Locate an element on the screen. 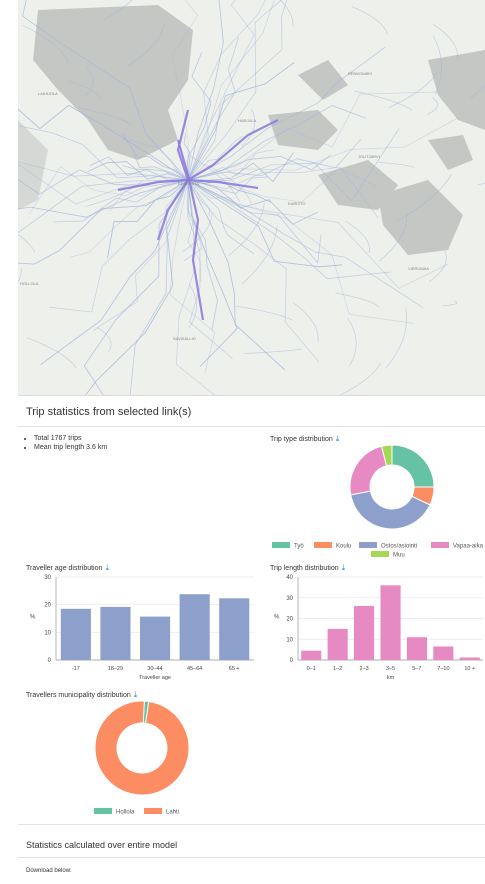 The image size is (485, 884). x-axis-label: Traveller age is located at coordinates (155, 678).